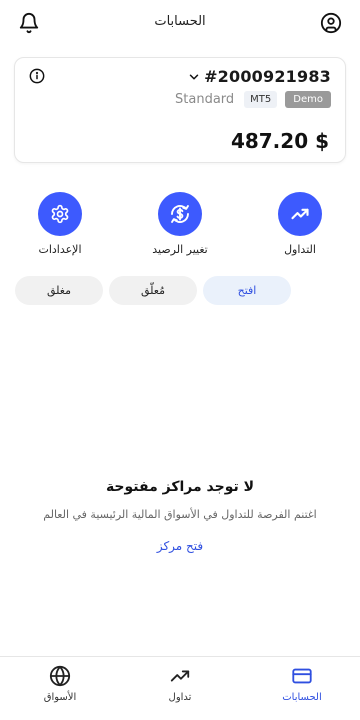 The width and height of the screenshot is (360, 720). I want to click on settings-circle, so click(60, 214).